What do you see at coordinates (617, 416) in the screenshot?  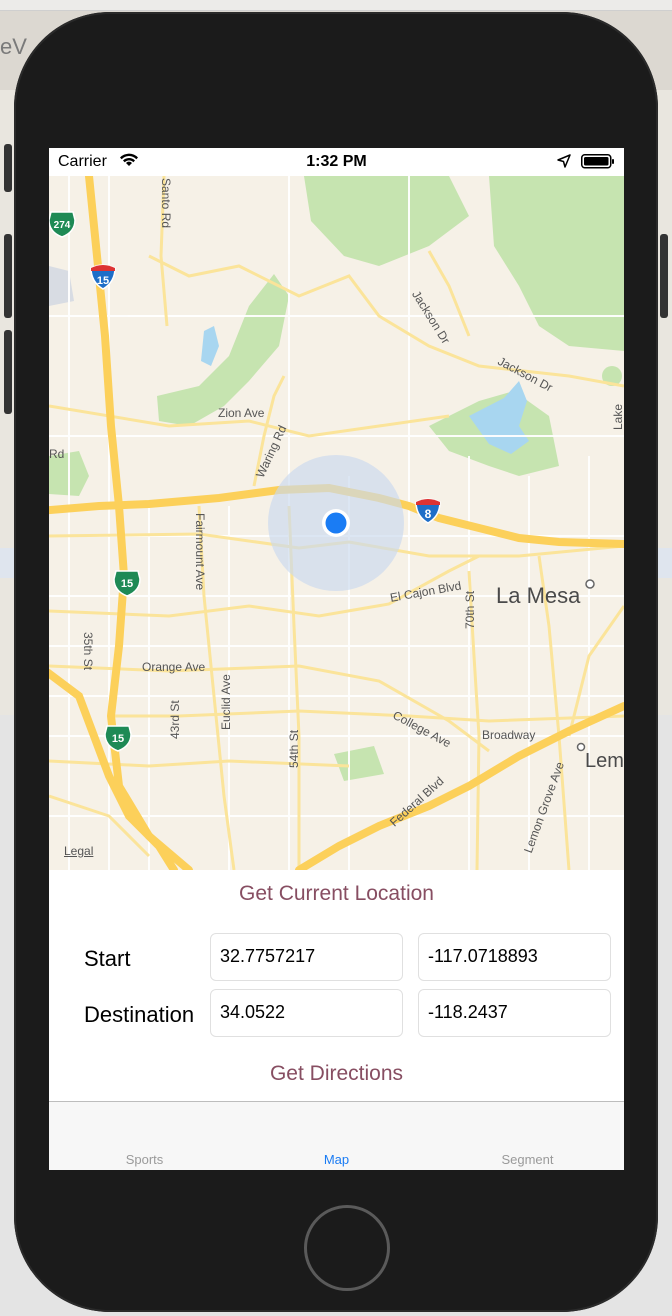 I see `map-label-lake: Lake` at bounding box center [617, 416].